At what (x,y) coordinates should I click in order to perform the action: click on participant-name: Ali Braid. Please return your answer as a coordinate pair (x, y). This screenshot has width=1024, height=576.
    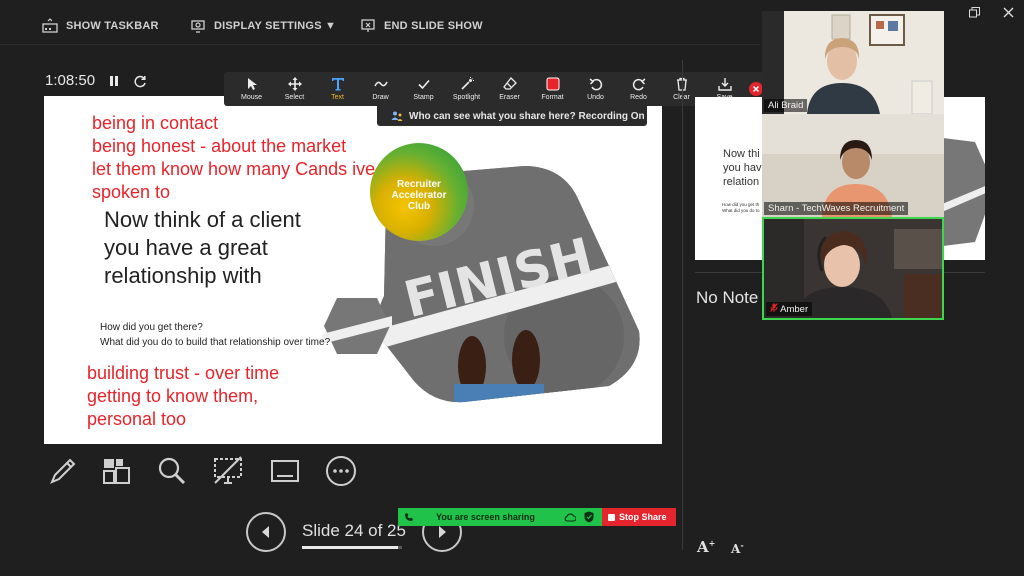
    Looking at the image, I should click on (786, 105).